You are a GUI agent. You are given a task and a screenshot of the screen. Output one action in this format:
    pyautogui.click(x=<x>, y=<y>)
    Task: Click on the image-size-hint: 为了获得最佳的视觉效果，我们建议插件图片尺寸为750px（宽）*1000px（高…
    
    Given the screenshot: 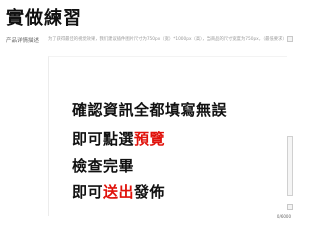 What is the action you would take?
    pyautogui.click(x=167, y=39)
    